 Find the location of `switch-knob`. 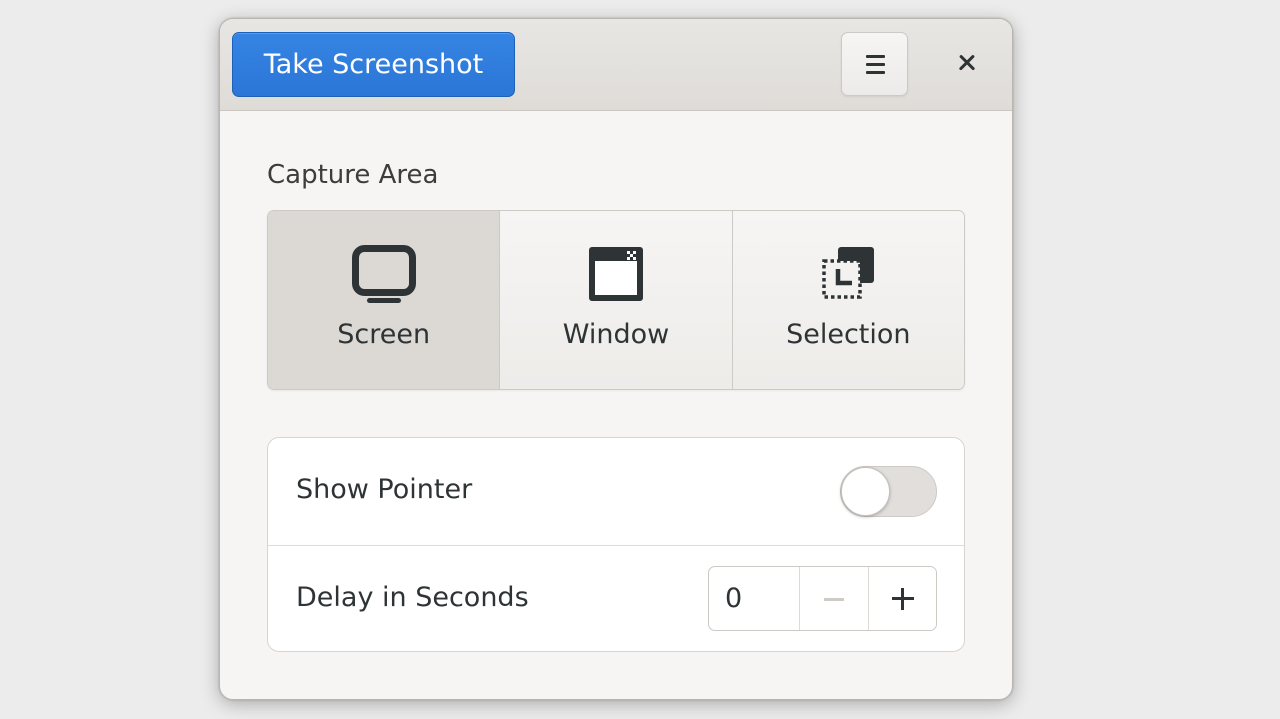

switch-knob is located at coordinates (865, 491).